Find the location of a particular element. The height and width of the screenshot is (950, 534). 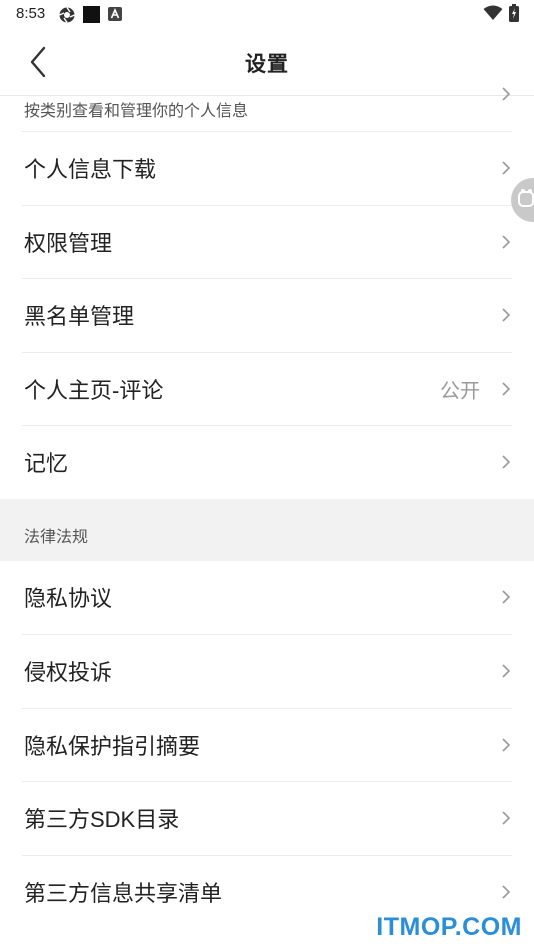

shutter-icon is located at coordinates (67, 15).